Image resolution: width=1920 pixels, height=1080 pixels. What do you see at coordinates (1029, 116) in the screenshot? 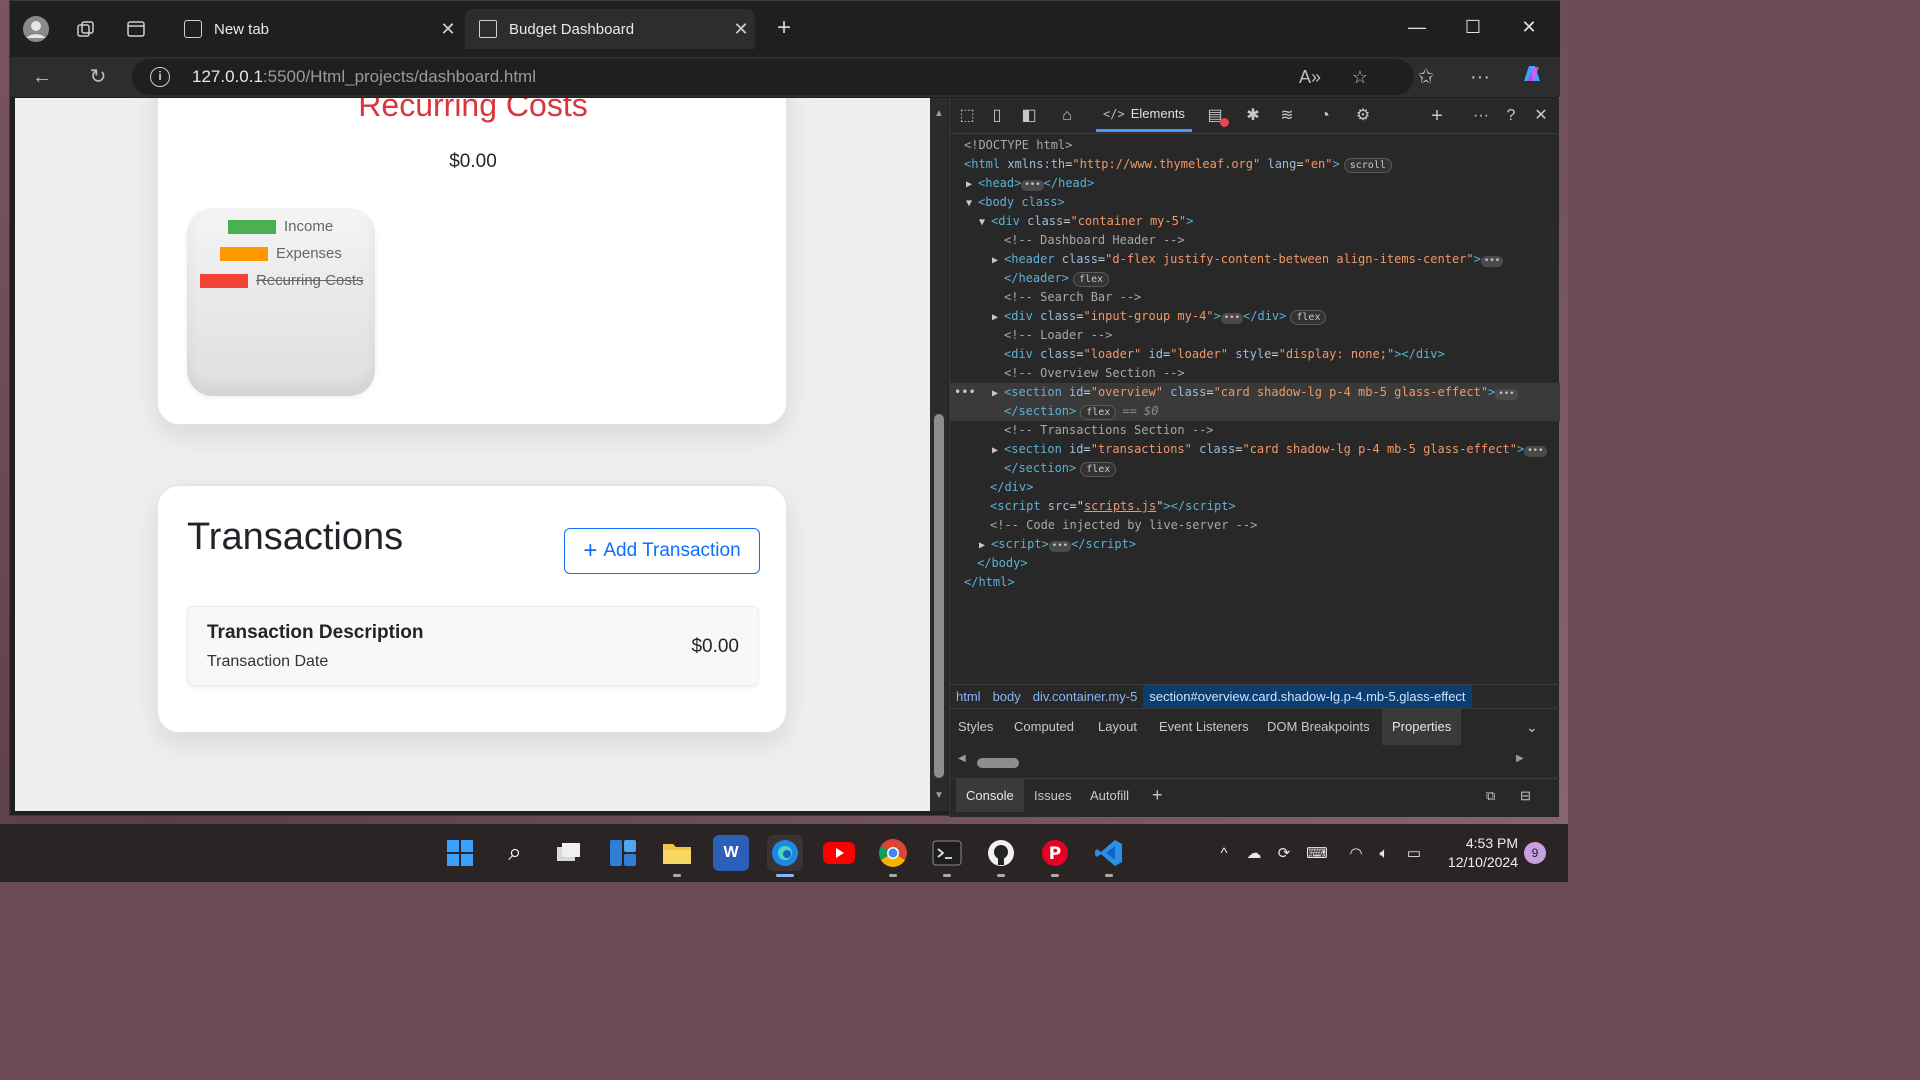
I see `dock-side-icon: ◧` at bounding box center [1029, 116].